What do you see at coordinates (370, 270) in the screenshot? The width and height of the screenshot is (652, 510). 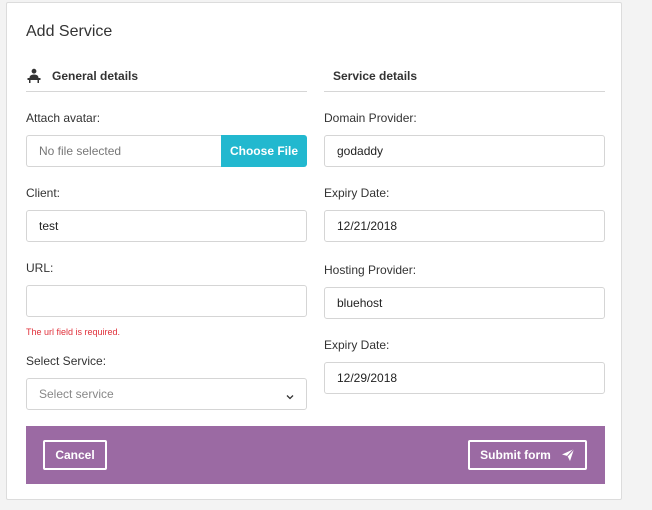 I see `hosting-provider-label: Hosting Provider:` at bounding box center [370, 270].